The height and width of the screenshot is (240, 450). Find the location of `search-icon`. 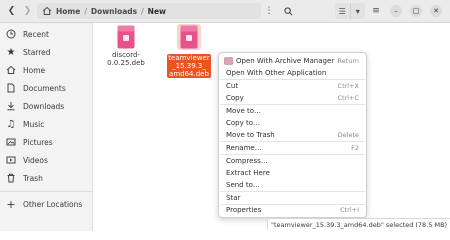

search-icon is located at coordinates (288, 10).